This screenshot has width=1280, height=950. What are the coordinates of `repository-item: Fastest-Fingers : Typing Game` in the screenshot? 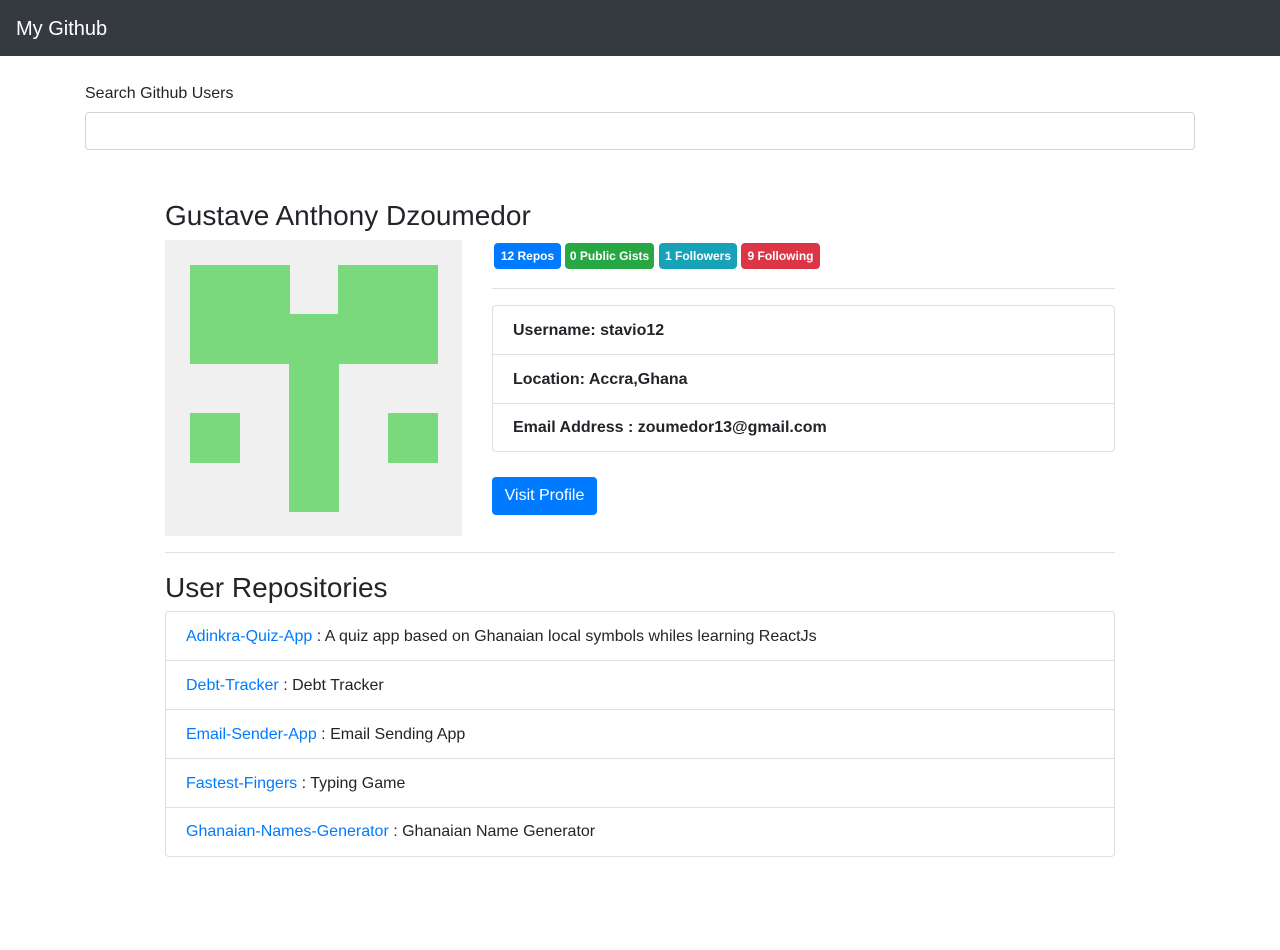 It's located at (640, 783).